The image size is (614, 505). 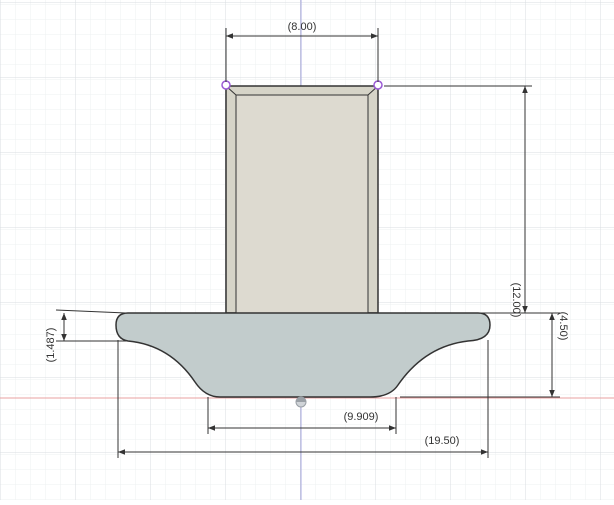 I want to click on dimension-label-edge-height: (1.487), so click(x=51, y=345).